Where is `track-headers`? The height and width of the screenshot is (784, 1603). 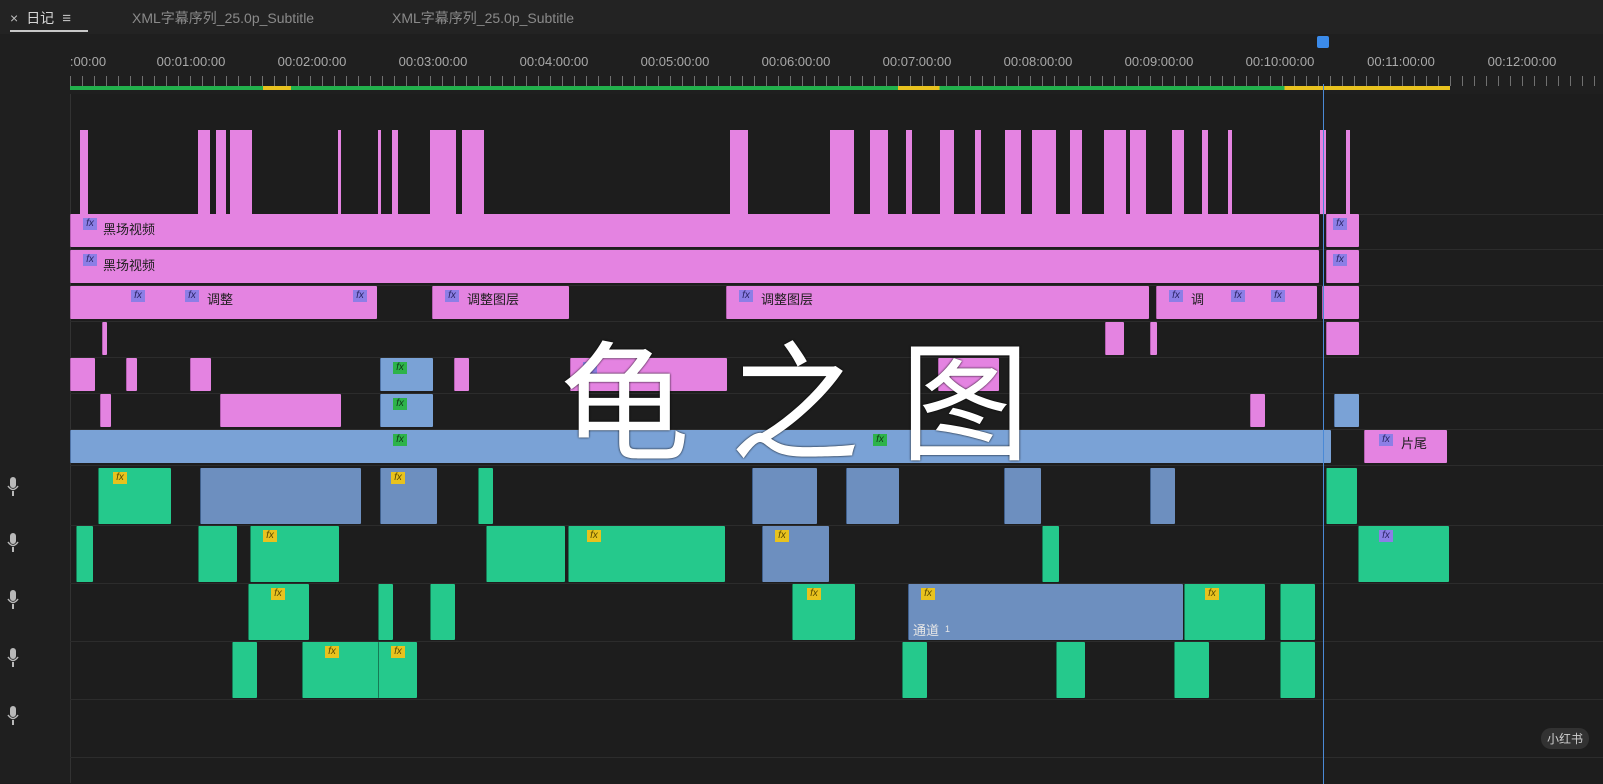 track-headers is located at coordinates (35, 408).